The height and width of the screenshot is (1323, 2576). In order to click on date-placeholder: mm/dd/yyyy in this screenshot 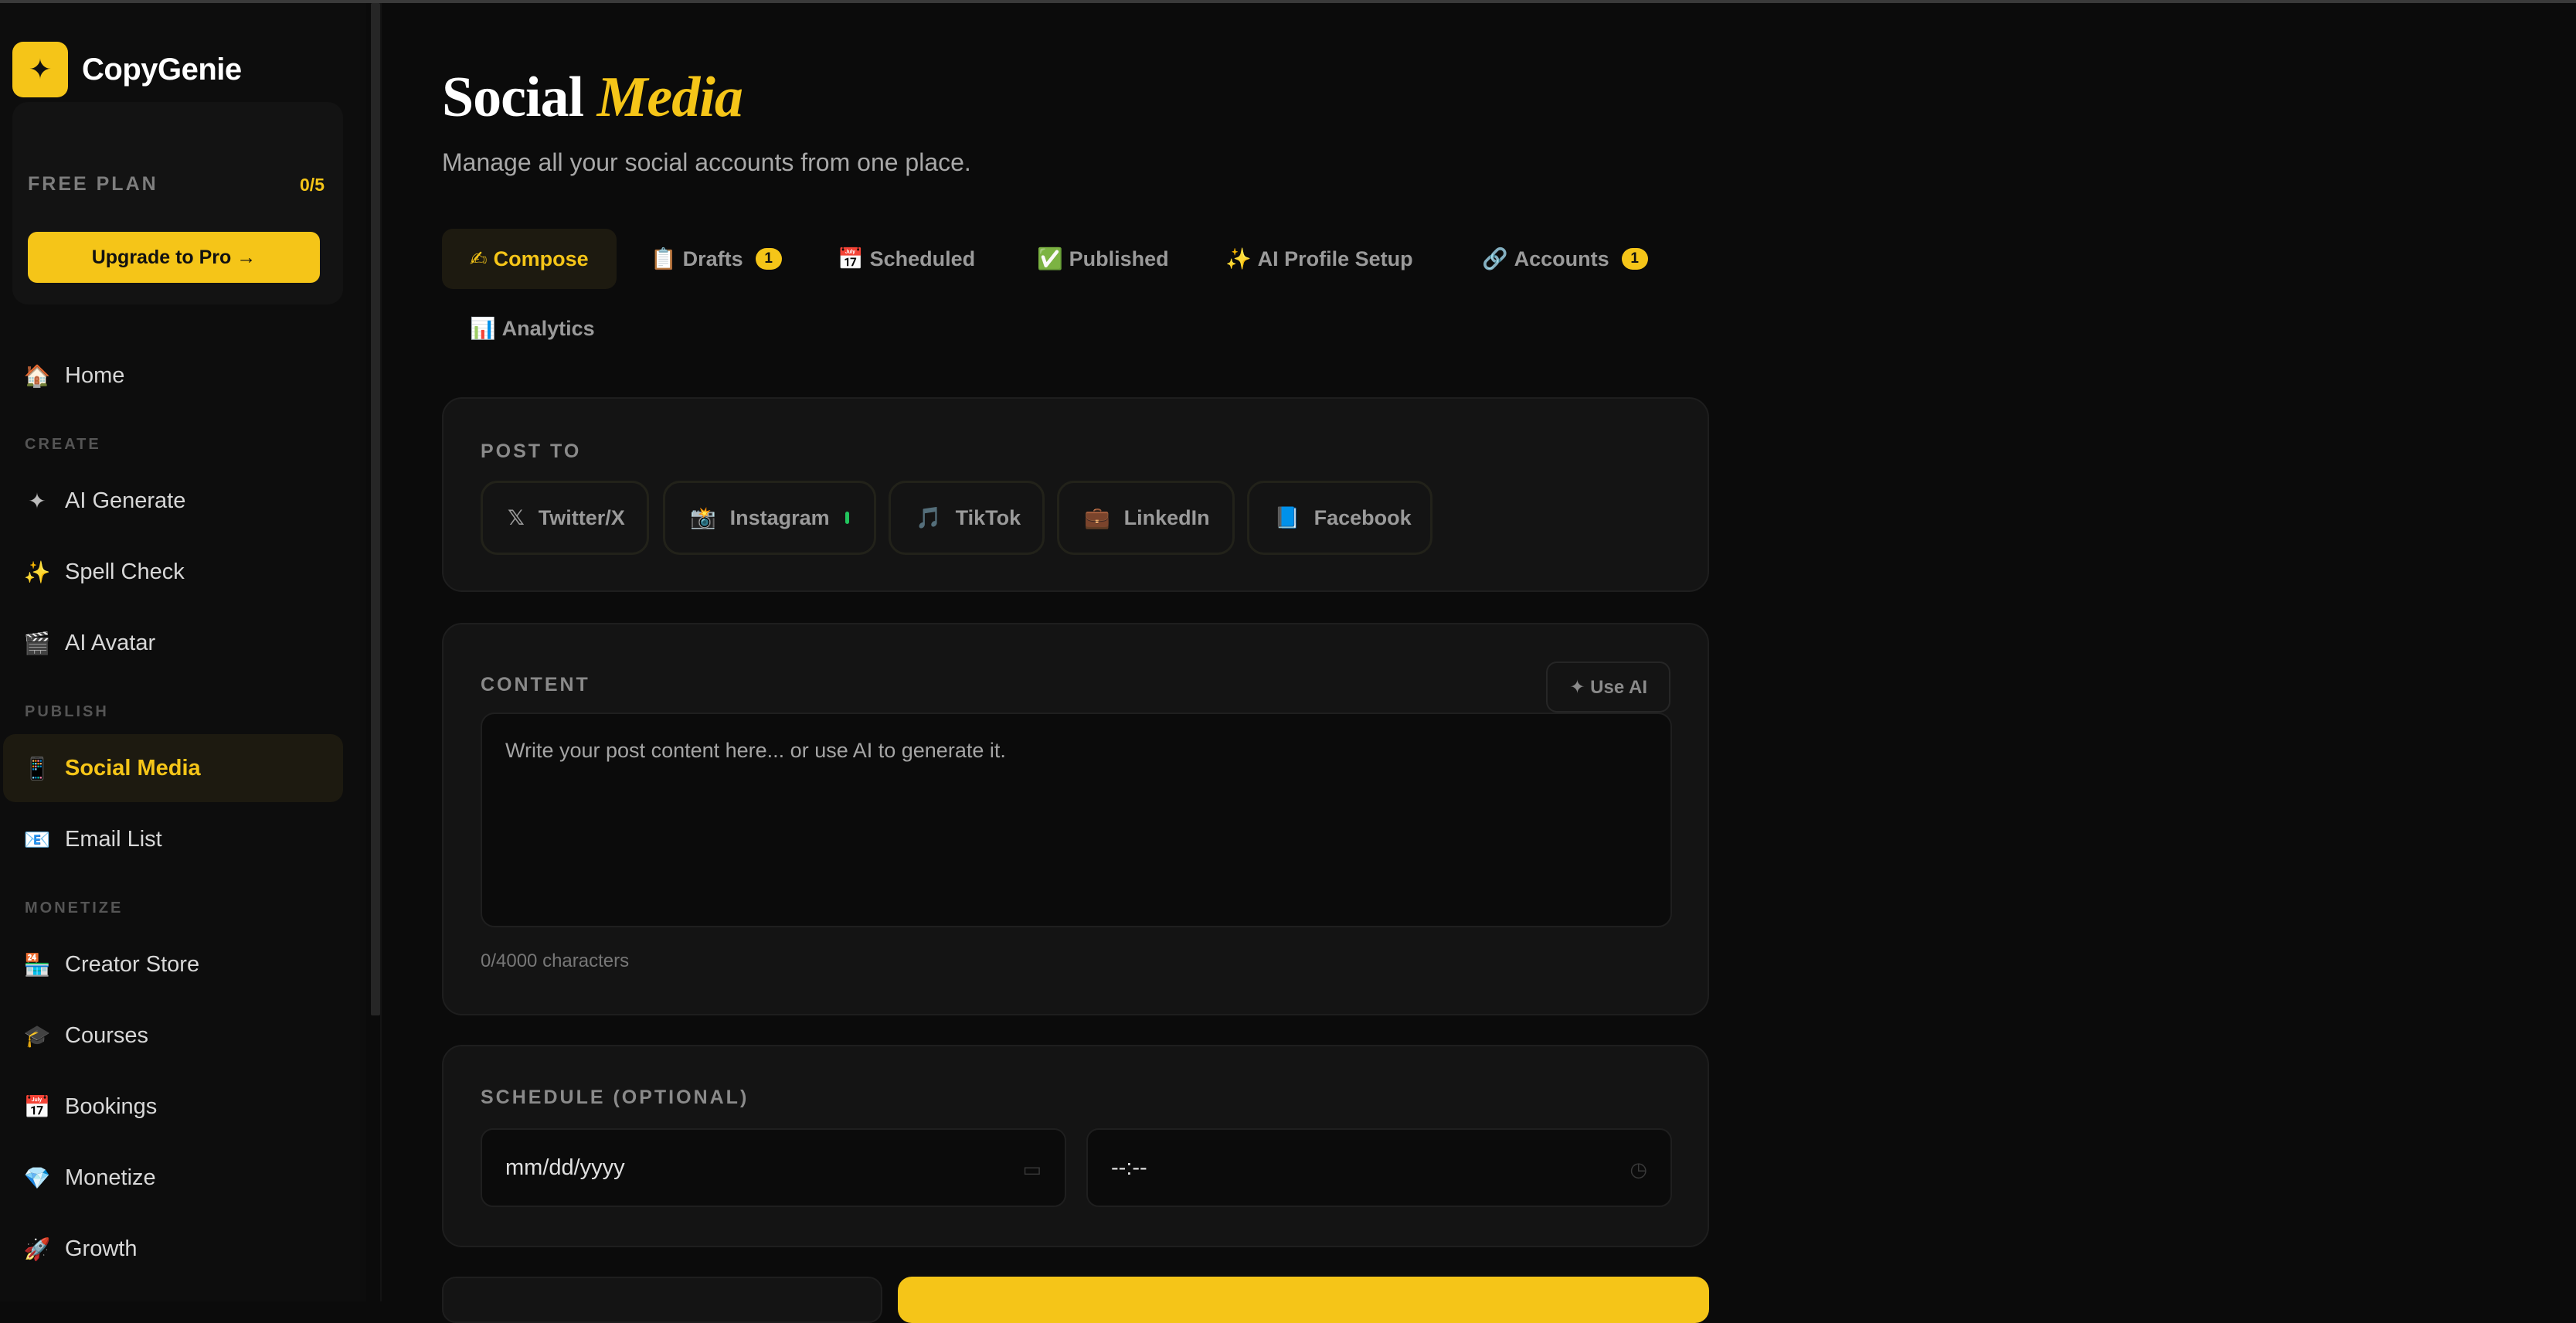, I will do `click(565, 1167)`.